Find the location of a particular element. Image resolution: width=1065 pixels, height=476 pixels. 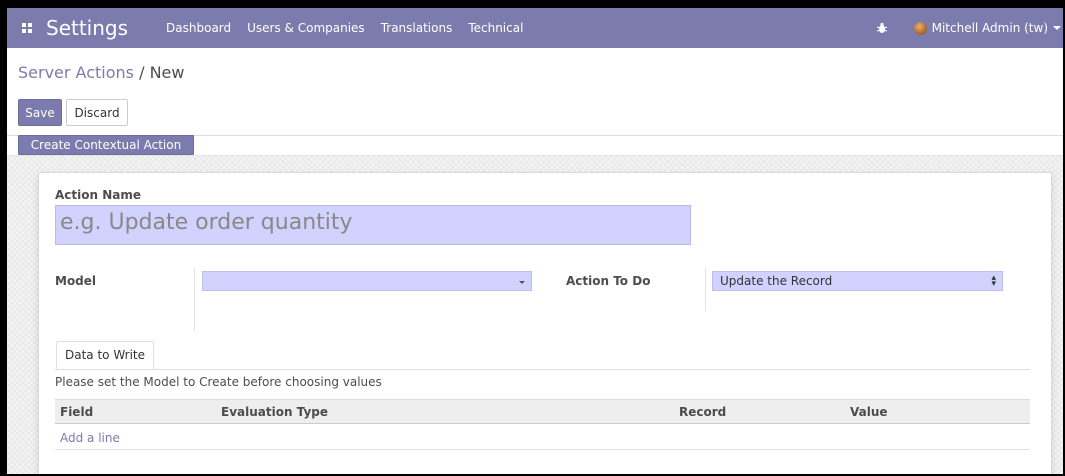

action-name-label: Action Name is located at coordinates (98, 195).